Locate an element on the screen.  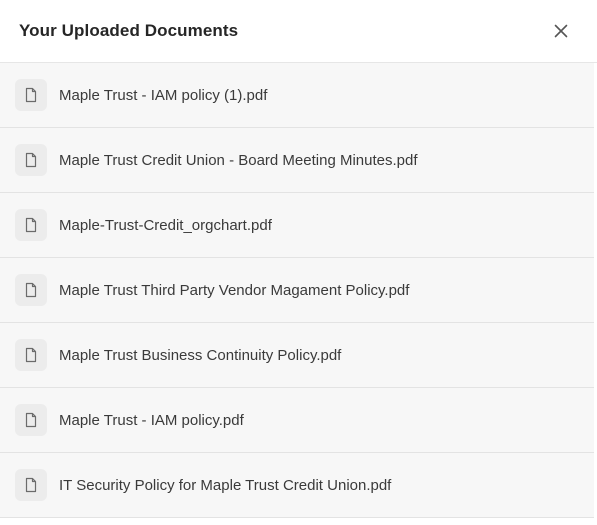
close-icon is located at coordinates (561, 31).